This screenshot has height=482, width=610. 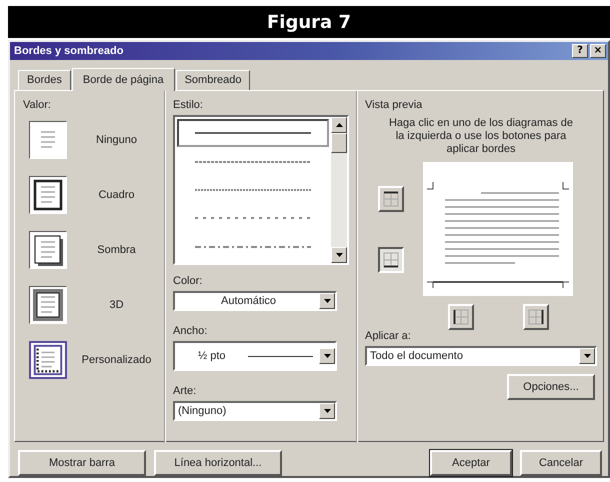 What do you see at coordinates (255, 301) in the screenshot?
I see `dropdown-field: Automático` at bounding box center [255, 301].